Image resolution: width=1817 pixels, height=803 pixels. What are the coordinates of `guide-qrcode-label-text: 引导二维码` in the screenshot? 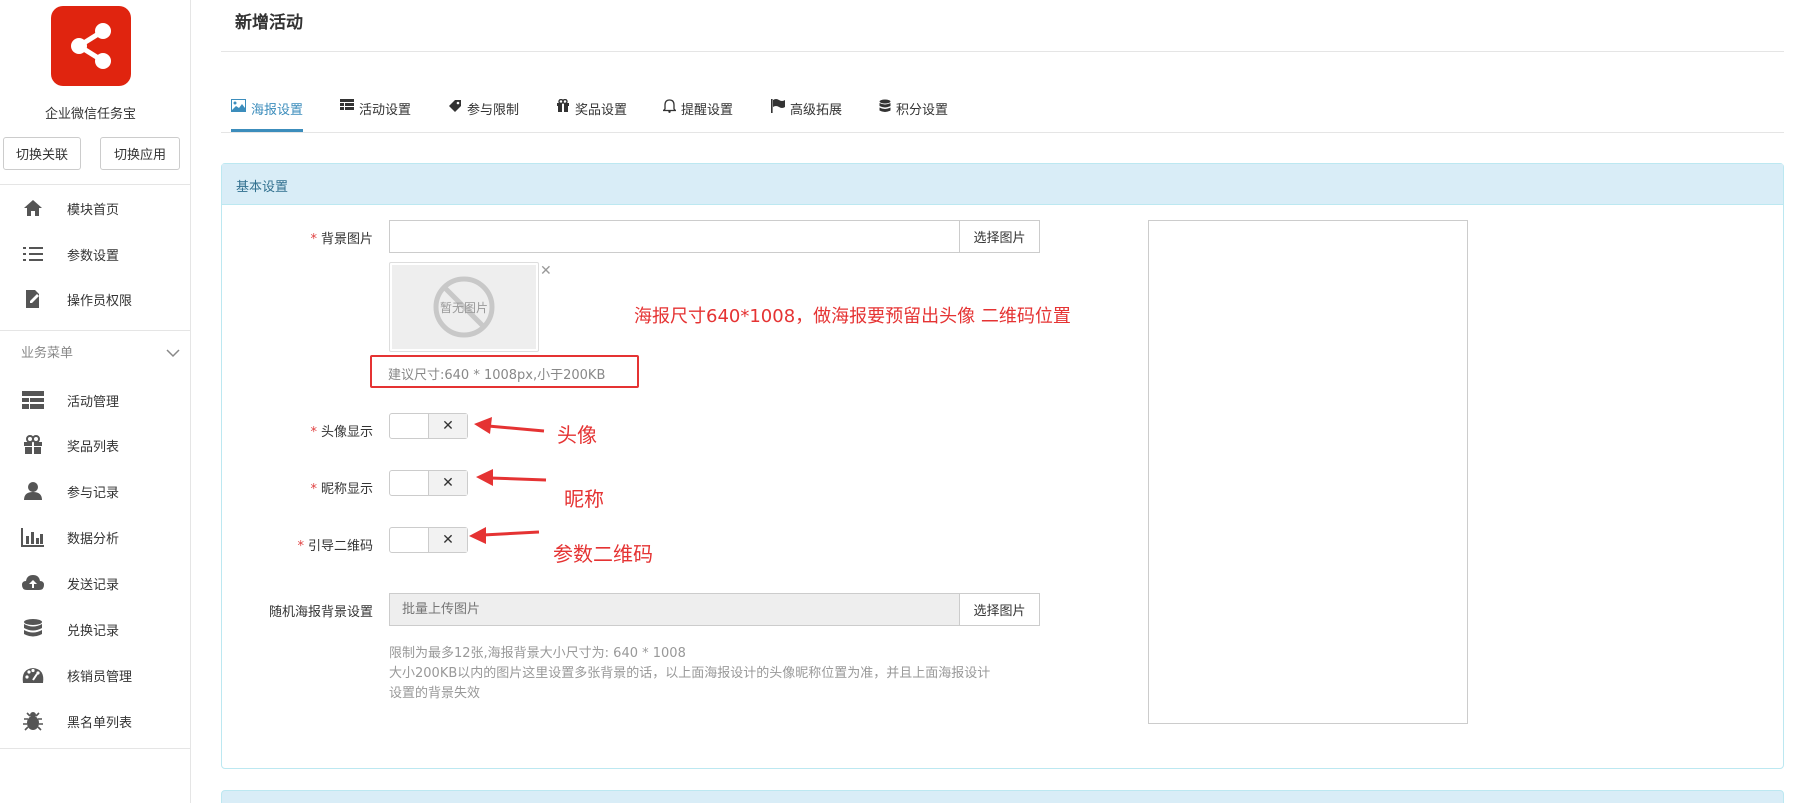 It's located at (340, 546).